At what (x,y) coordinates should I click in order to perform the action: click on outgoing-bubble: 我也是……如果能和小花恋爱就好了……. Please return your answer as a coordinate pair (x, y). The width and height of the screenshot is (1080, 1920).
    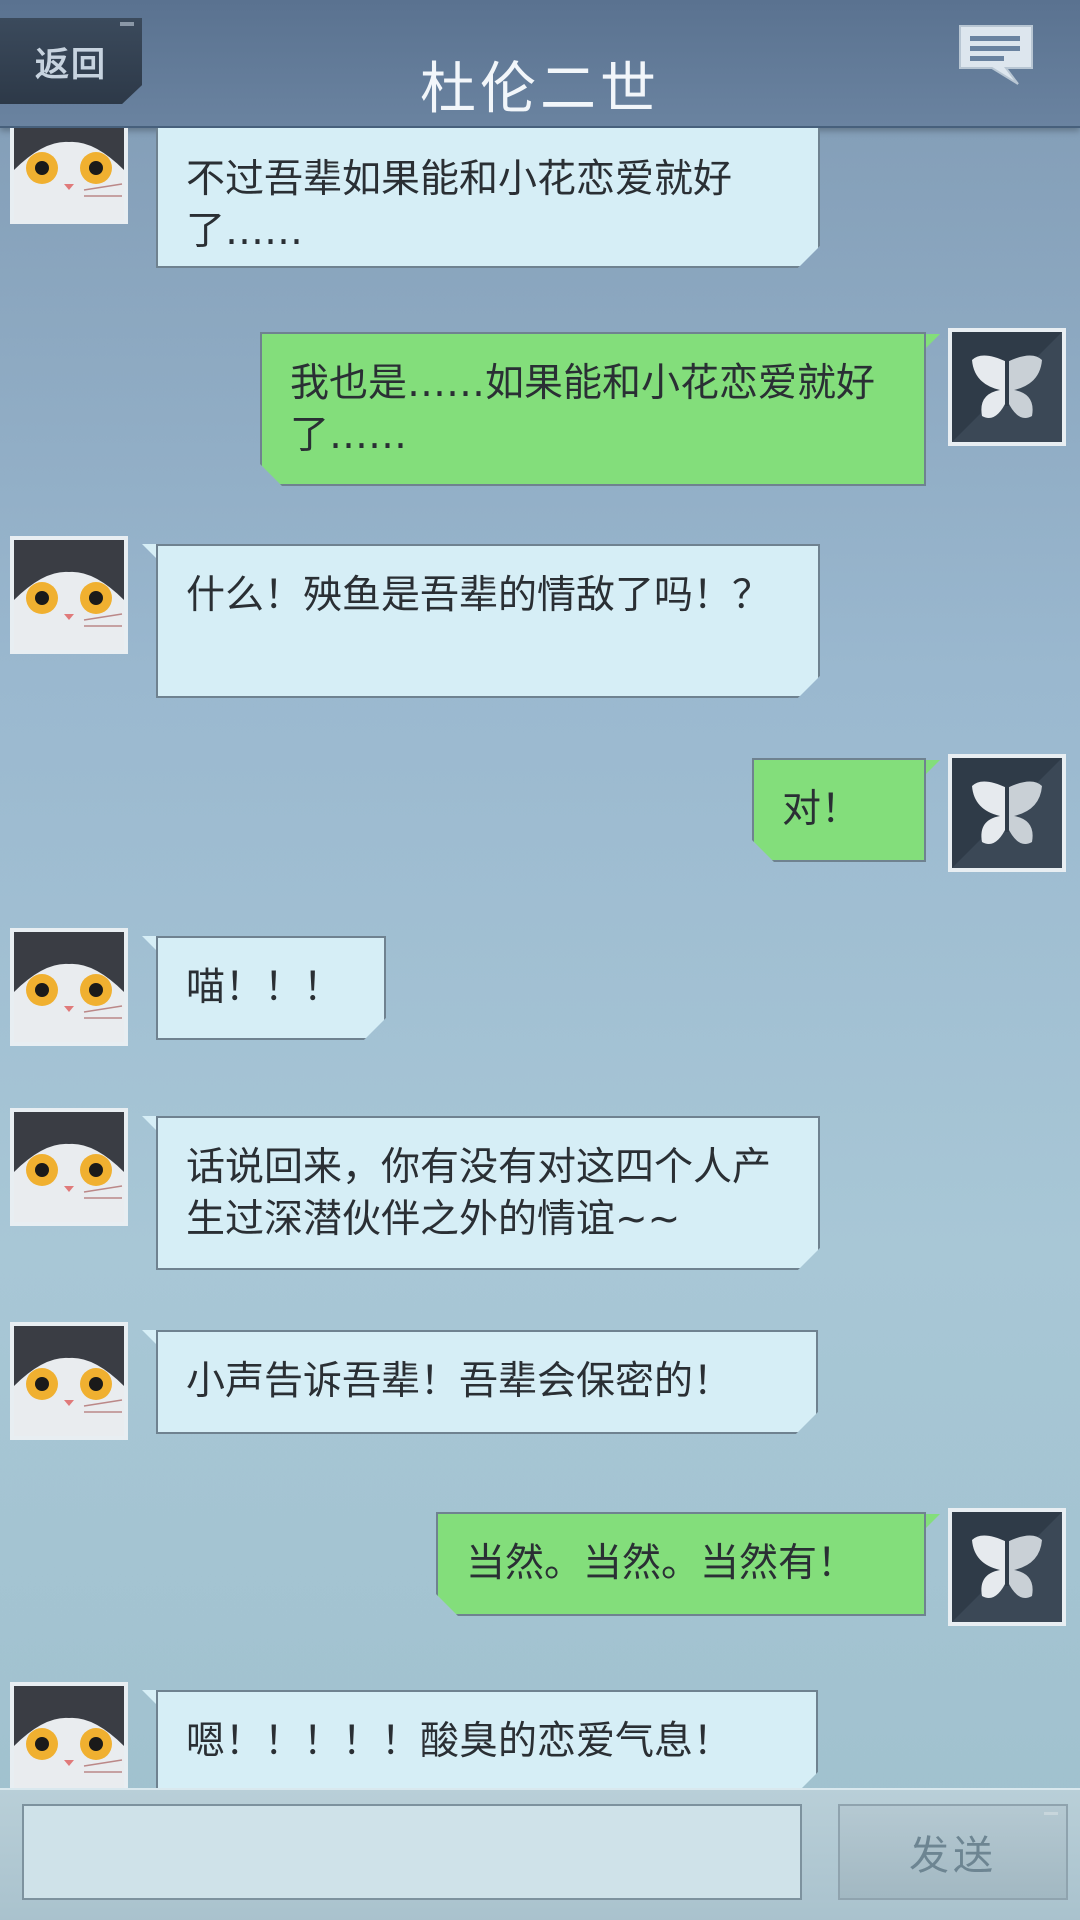
    Looking at the image, I should click on (593, 409).